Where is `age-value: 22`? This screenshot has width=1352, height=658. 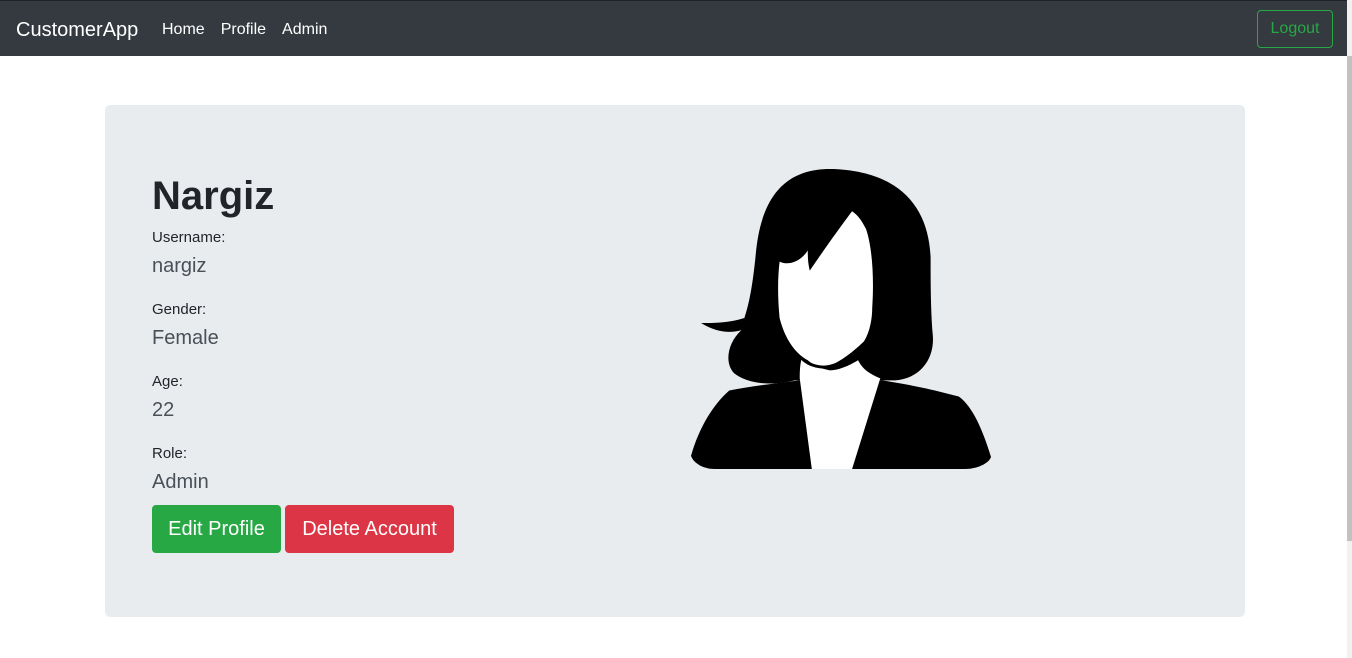 age-value: 22 is located at coordinates (163, 410).